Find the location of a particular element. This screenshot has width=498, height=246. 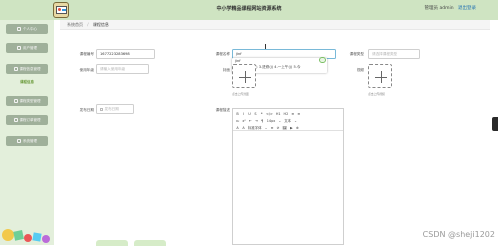

video-upload-hint: 点击上传视频 is located at coordinates (376, 94).